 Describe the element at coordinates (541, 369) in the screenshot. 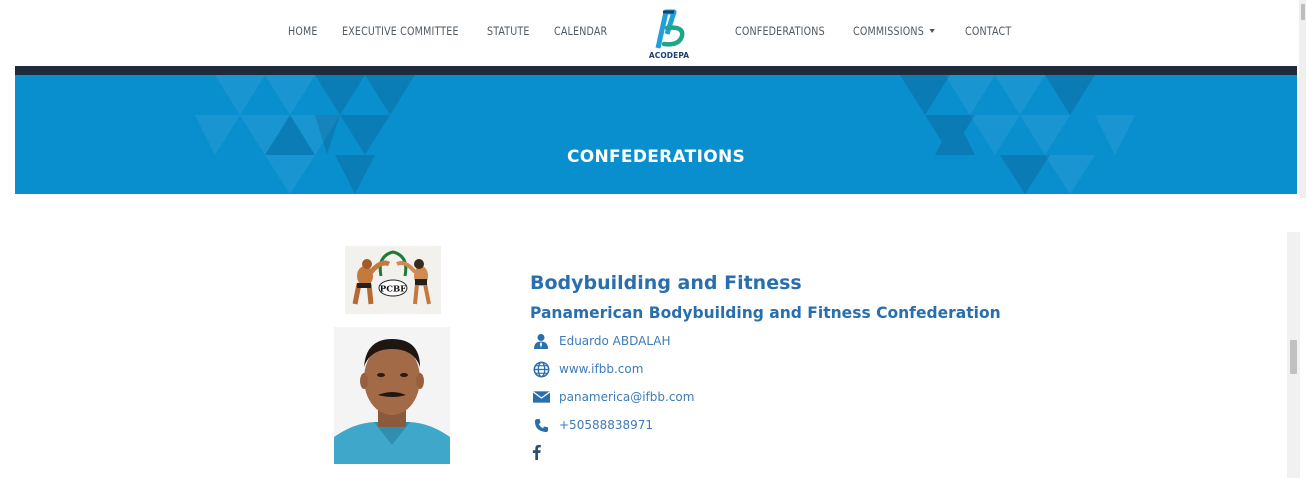

I see `globe-icon` at that location.